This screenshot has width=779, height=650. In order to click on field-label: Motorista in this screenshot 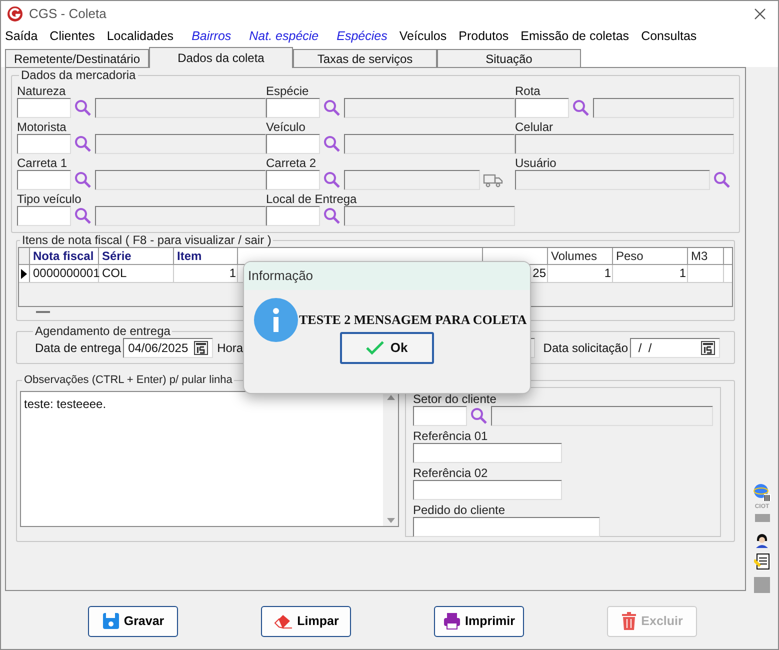, I will do `click(42, 127)`.